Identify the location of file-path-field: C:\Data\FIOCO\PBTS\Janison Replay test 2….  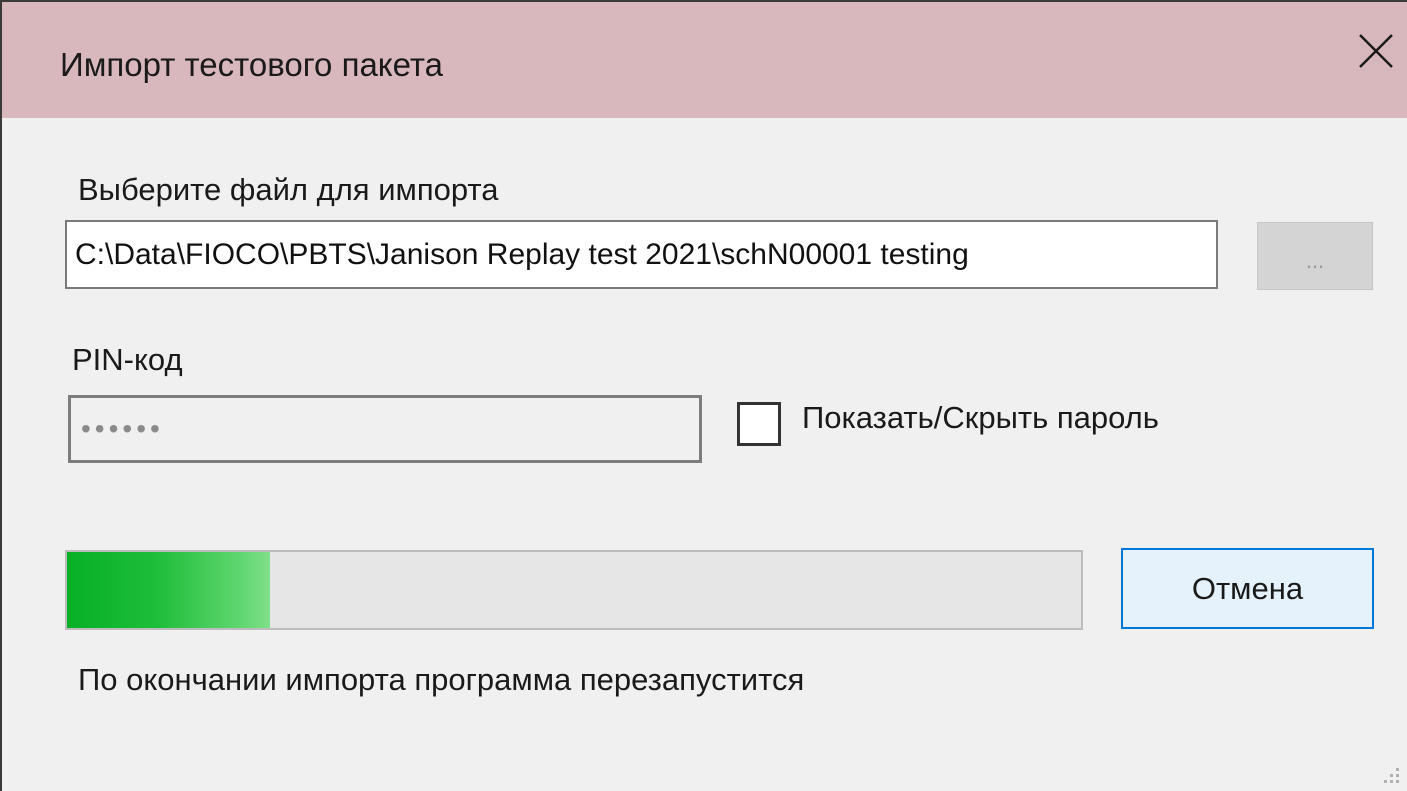
(641, 254).